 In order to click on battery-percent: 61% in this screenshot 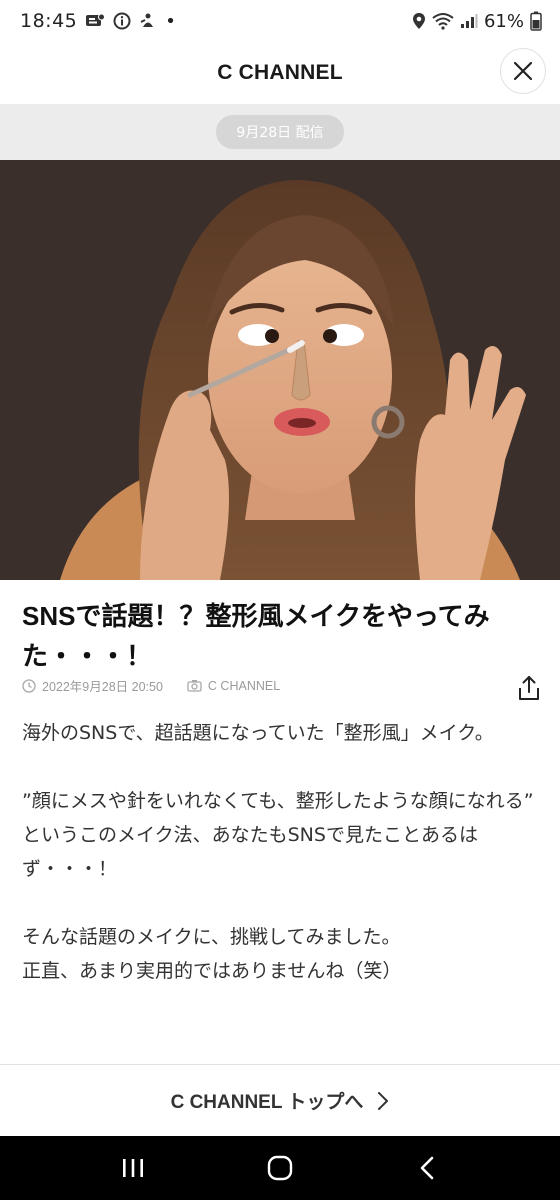, I will do `click(503, 21)`.